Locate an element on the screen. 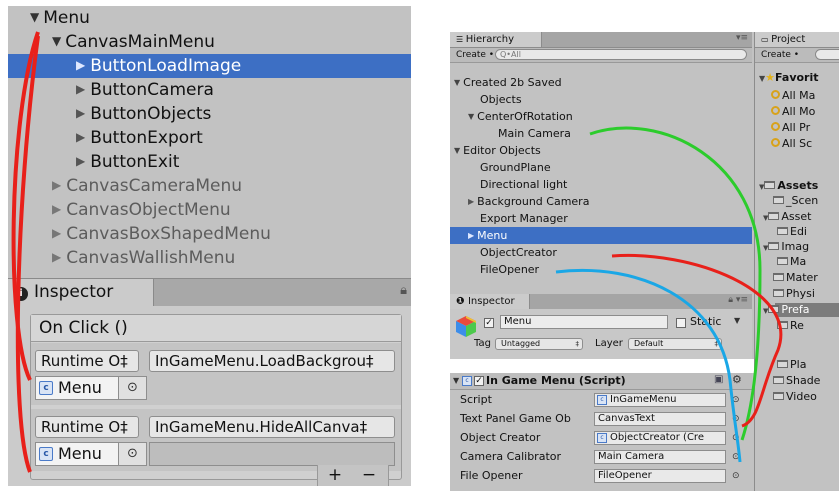 The height and width of the screenshot is (491, 839). hierarchy-item: ObjectCreator is located at coordinates (601, 252).